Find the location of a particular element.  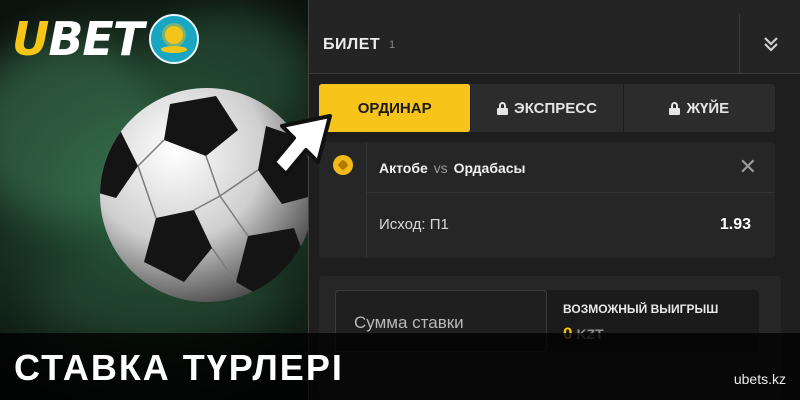

possible-win-label: ВОЗМОЖНЫЙ ВЫИГРЫШ is located at coordinates (641, 309).